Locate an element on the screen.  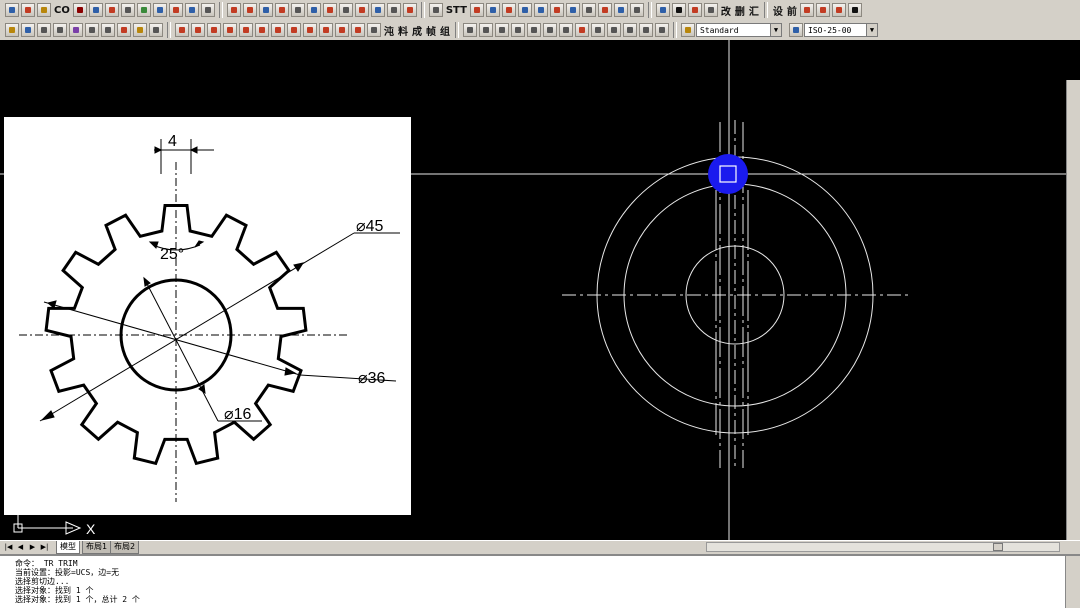
chamfer-icon is located at coordinates (294, 30).